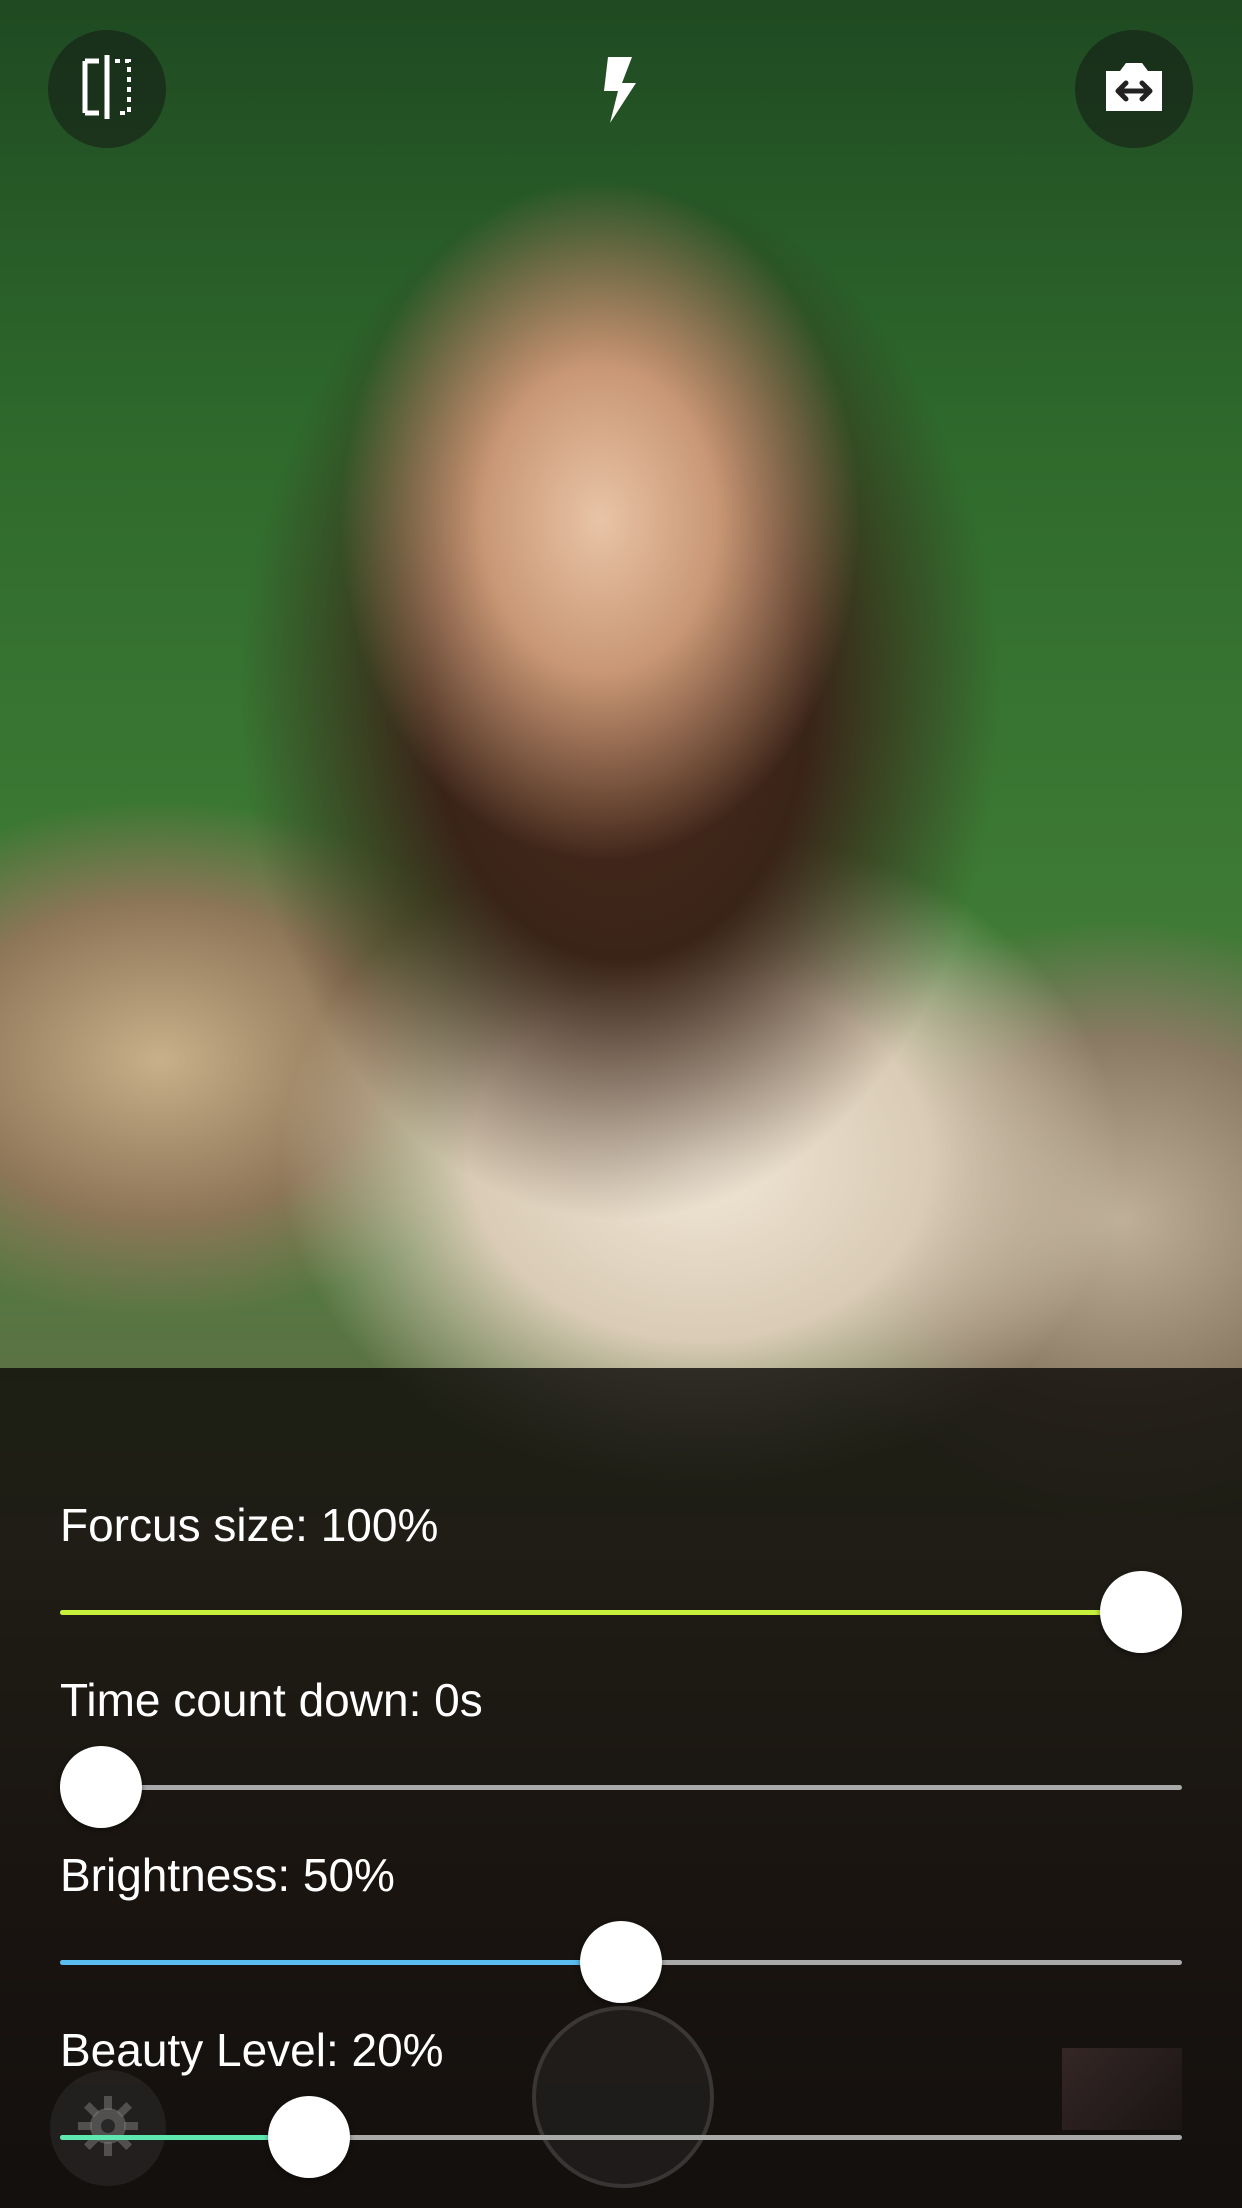 The width and height of the screenshot is (1242, 2208). What do you see at coordinates (252, 2050) in the screenshot?
I see `beauty-level-label: Beauty Level: 20%` at bounding box center [252, 2050].